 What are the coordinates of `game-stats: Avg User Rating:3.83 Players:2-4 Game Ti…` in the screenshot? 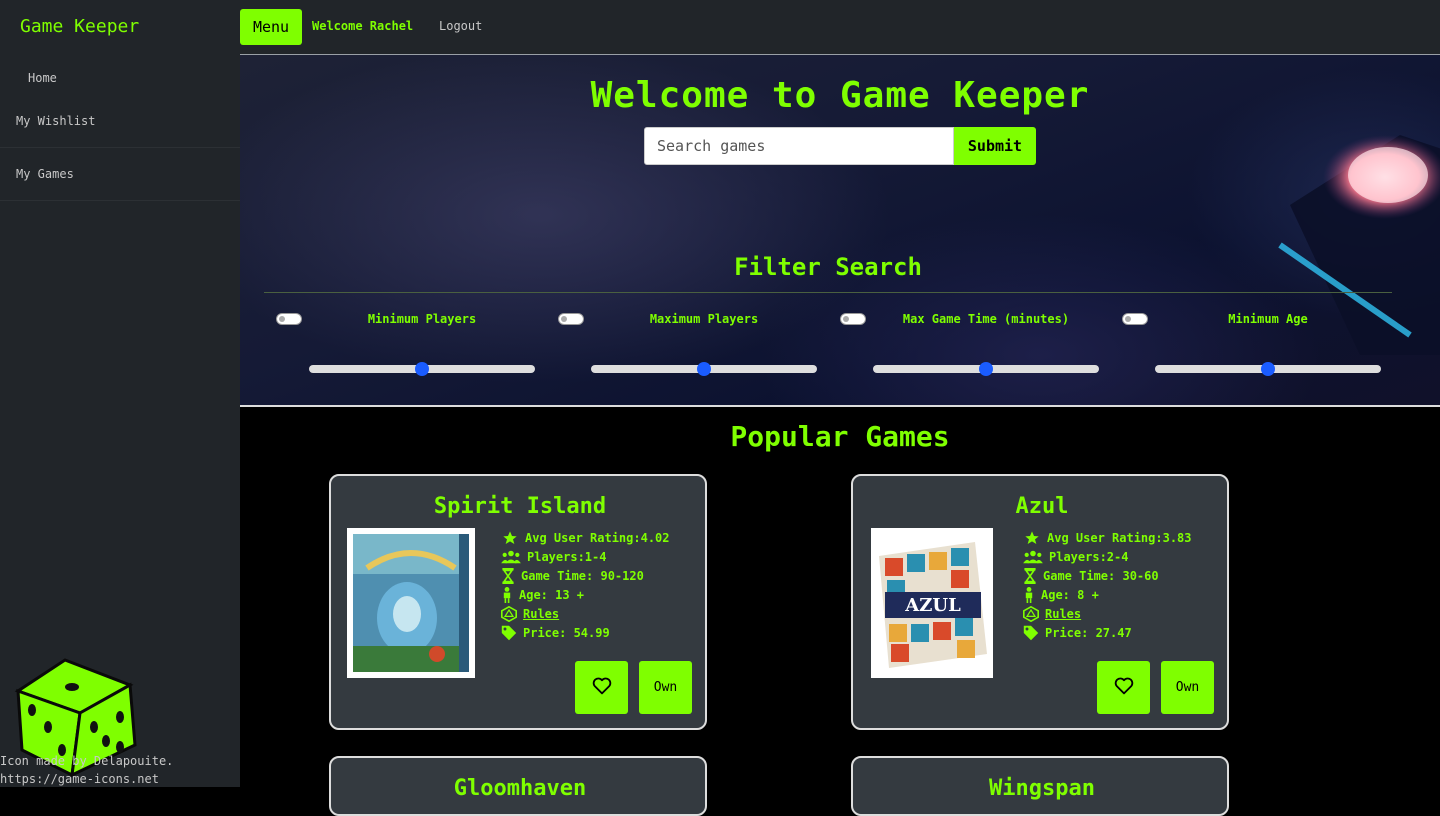 It's located at (1107, 585).